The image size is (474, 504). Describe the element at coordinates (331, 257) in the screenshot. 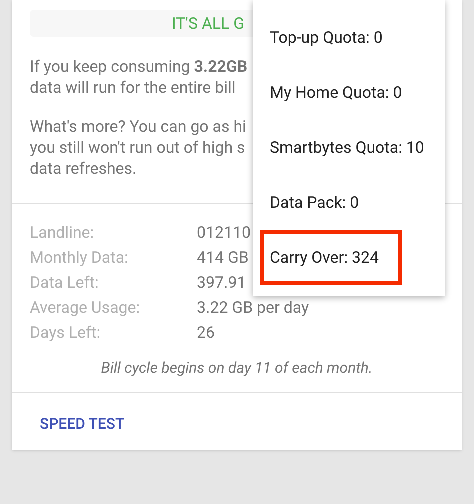

I see `menu-item: Carry Over: 324` at that location.